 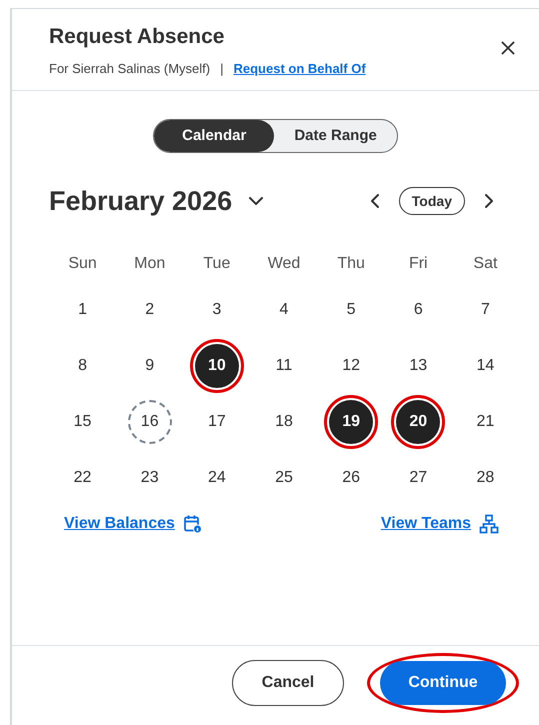 What do you see at coordinates (216, 422) in the screenshot?
I see `day-cell: 17` at bounding box center [216, 422].